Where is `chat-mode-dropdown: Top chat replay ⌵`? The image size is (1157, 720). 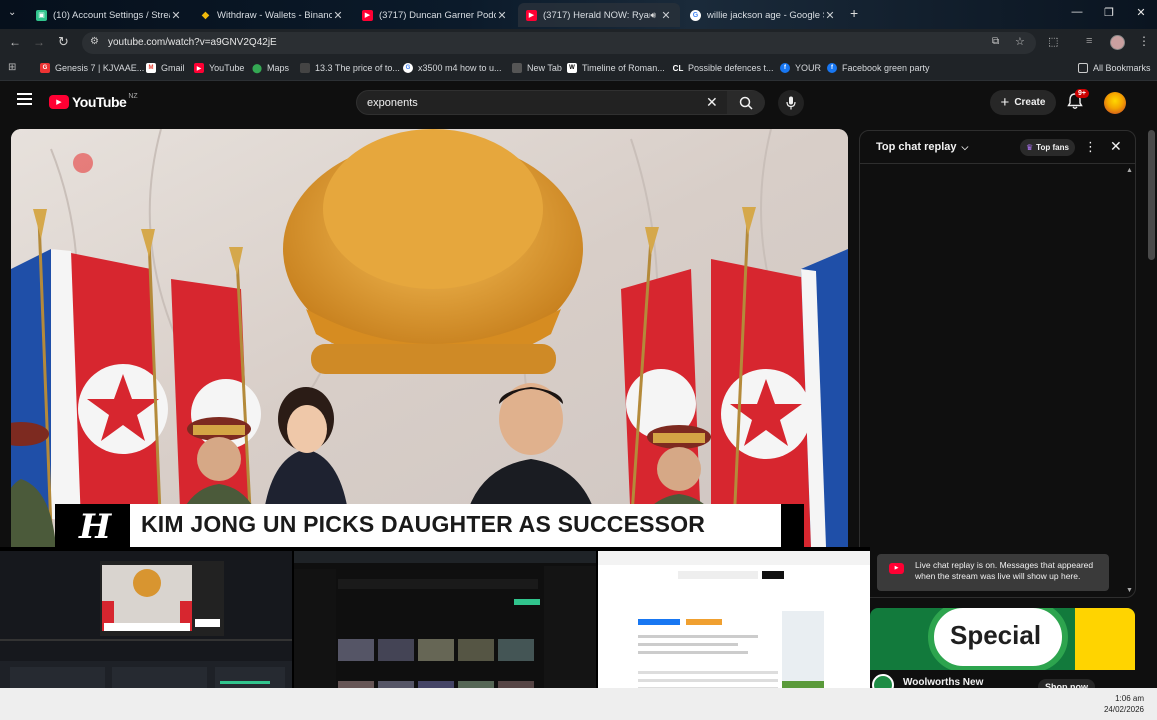
chat-mode-dropdown: Top chat replay ⌵ is located at coordinates (922, 147).